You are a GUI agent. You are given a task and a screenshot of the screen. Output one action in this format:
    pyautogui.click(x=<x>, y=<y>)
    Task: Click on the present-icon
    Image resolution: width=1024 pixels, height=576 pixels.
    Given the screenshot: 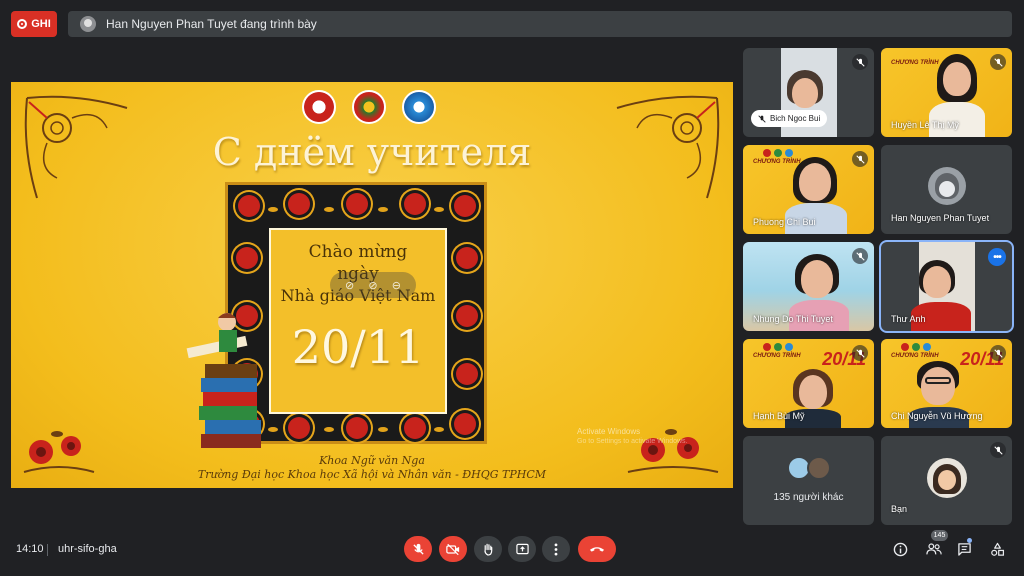 What is the action you would take?
    pyautogui.click(x=522, y=549)
    